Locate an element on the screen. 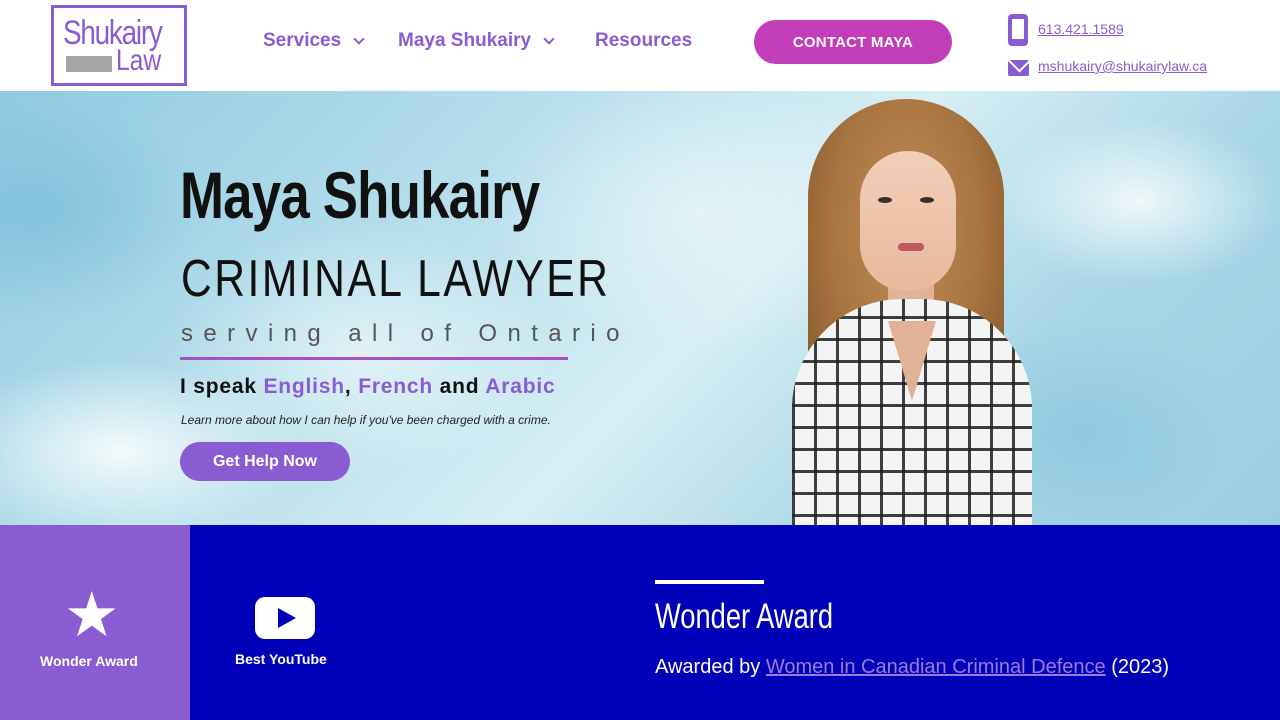  nav-resources-label: Resources is located at coordinates (644, 40).